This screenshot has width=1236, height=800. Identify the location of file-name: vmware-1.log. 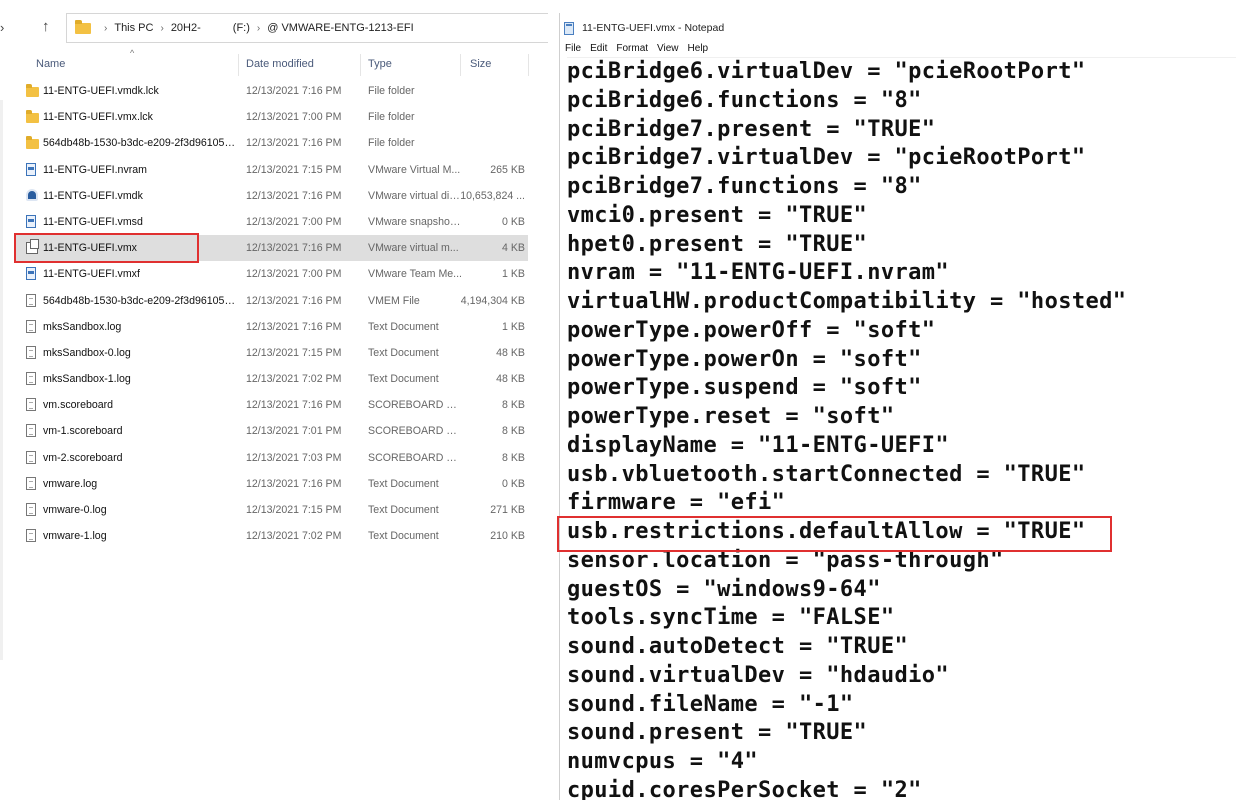
(75, 536).